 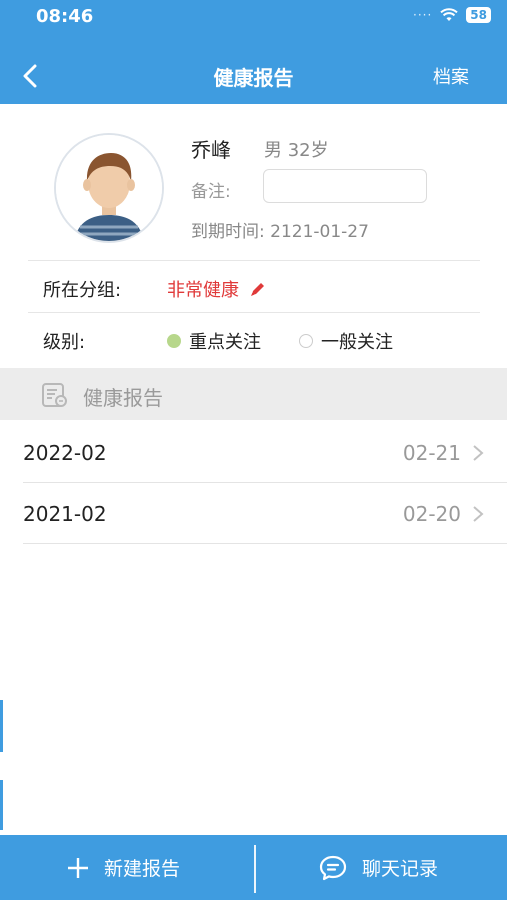 I want to click on expire-date: 到期时间: 2121-01-27, so click(x=280, y=232).